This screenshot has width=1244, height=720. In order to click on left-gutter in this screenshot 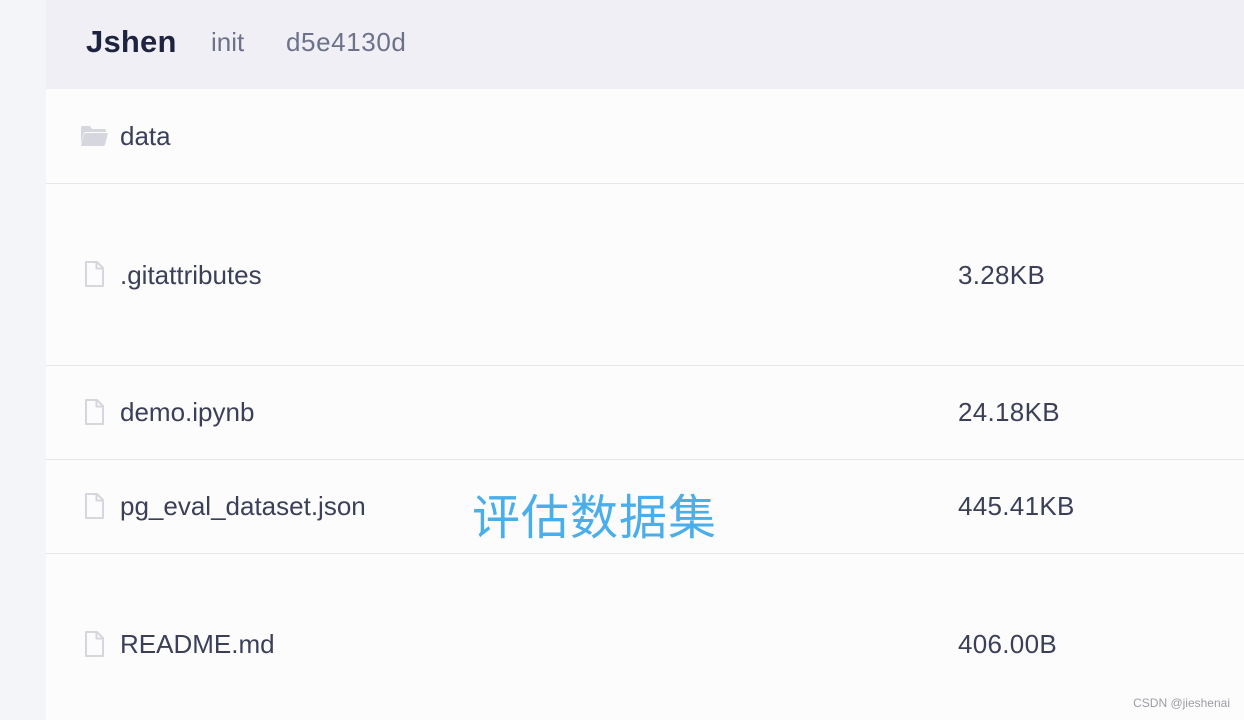, I will do `click(23, 360)`.